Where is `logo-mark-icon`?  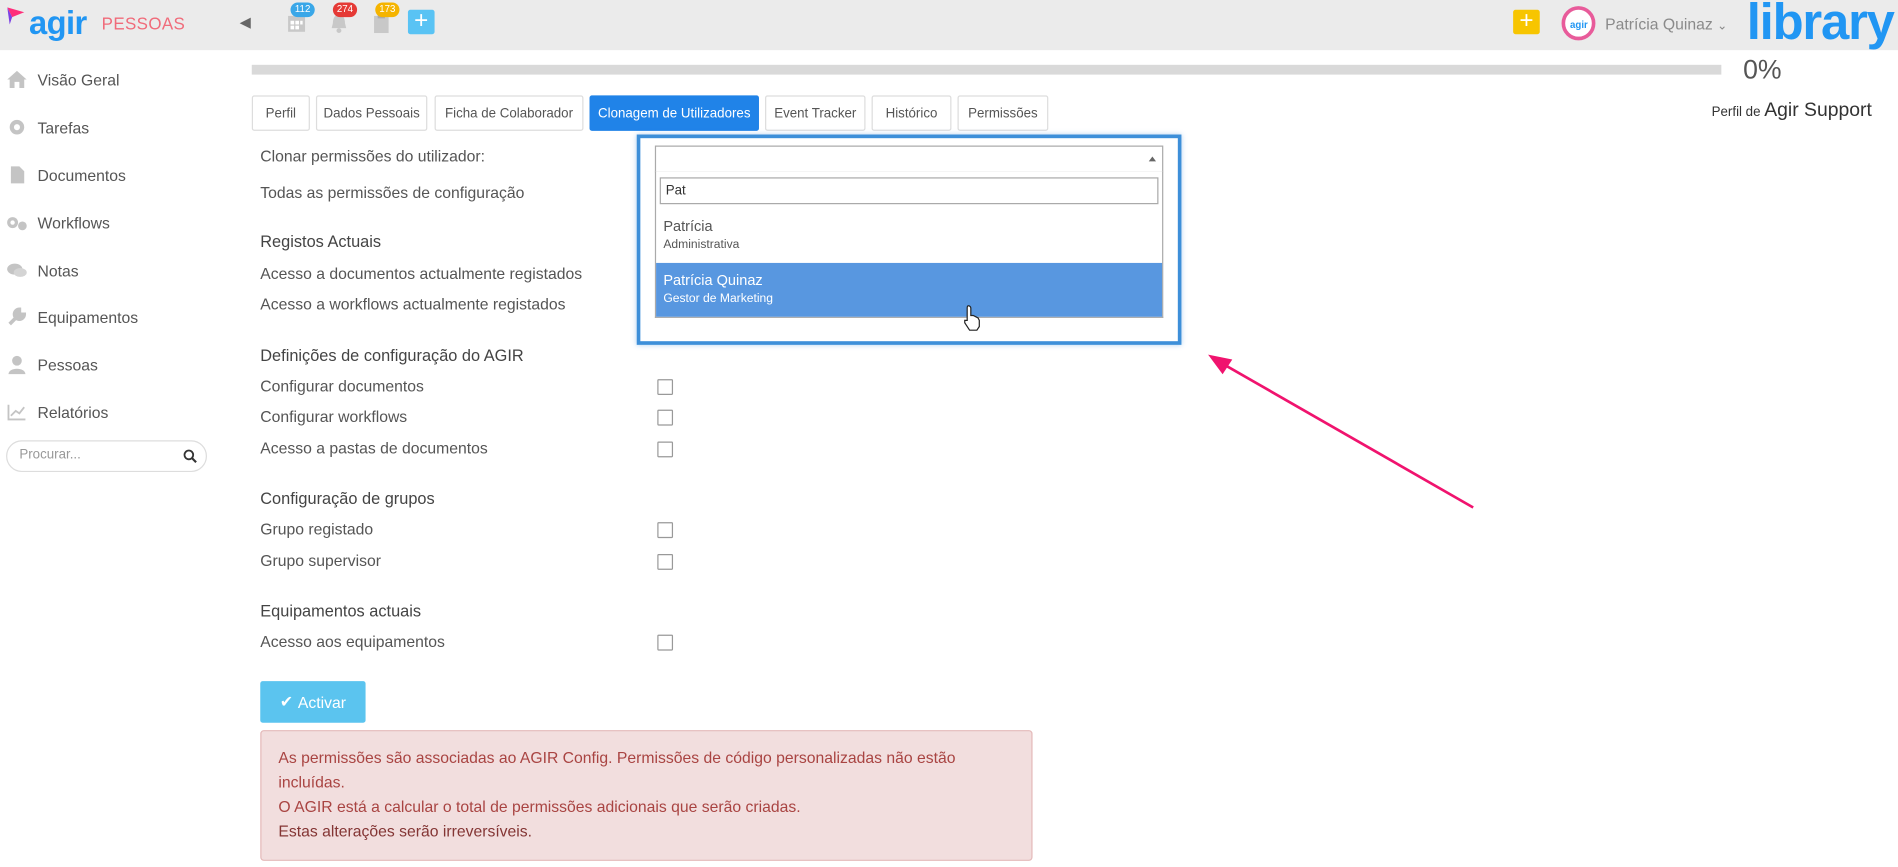
logo-mark-icon is located at coordinates (16, 16).